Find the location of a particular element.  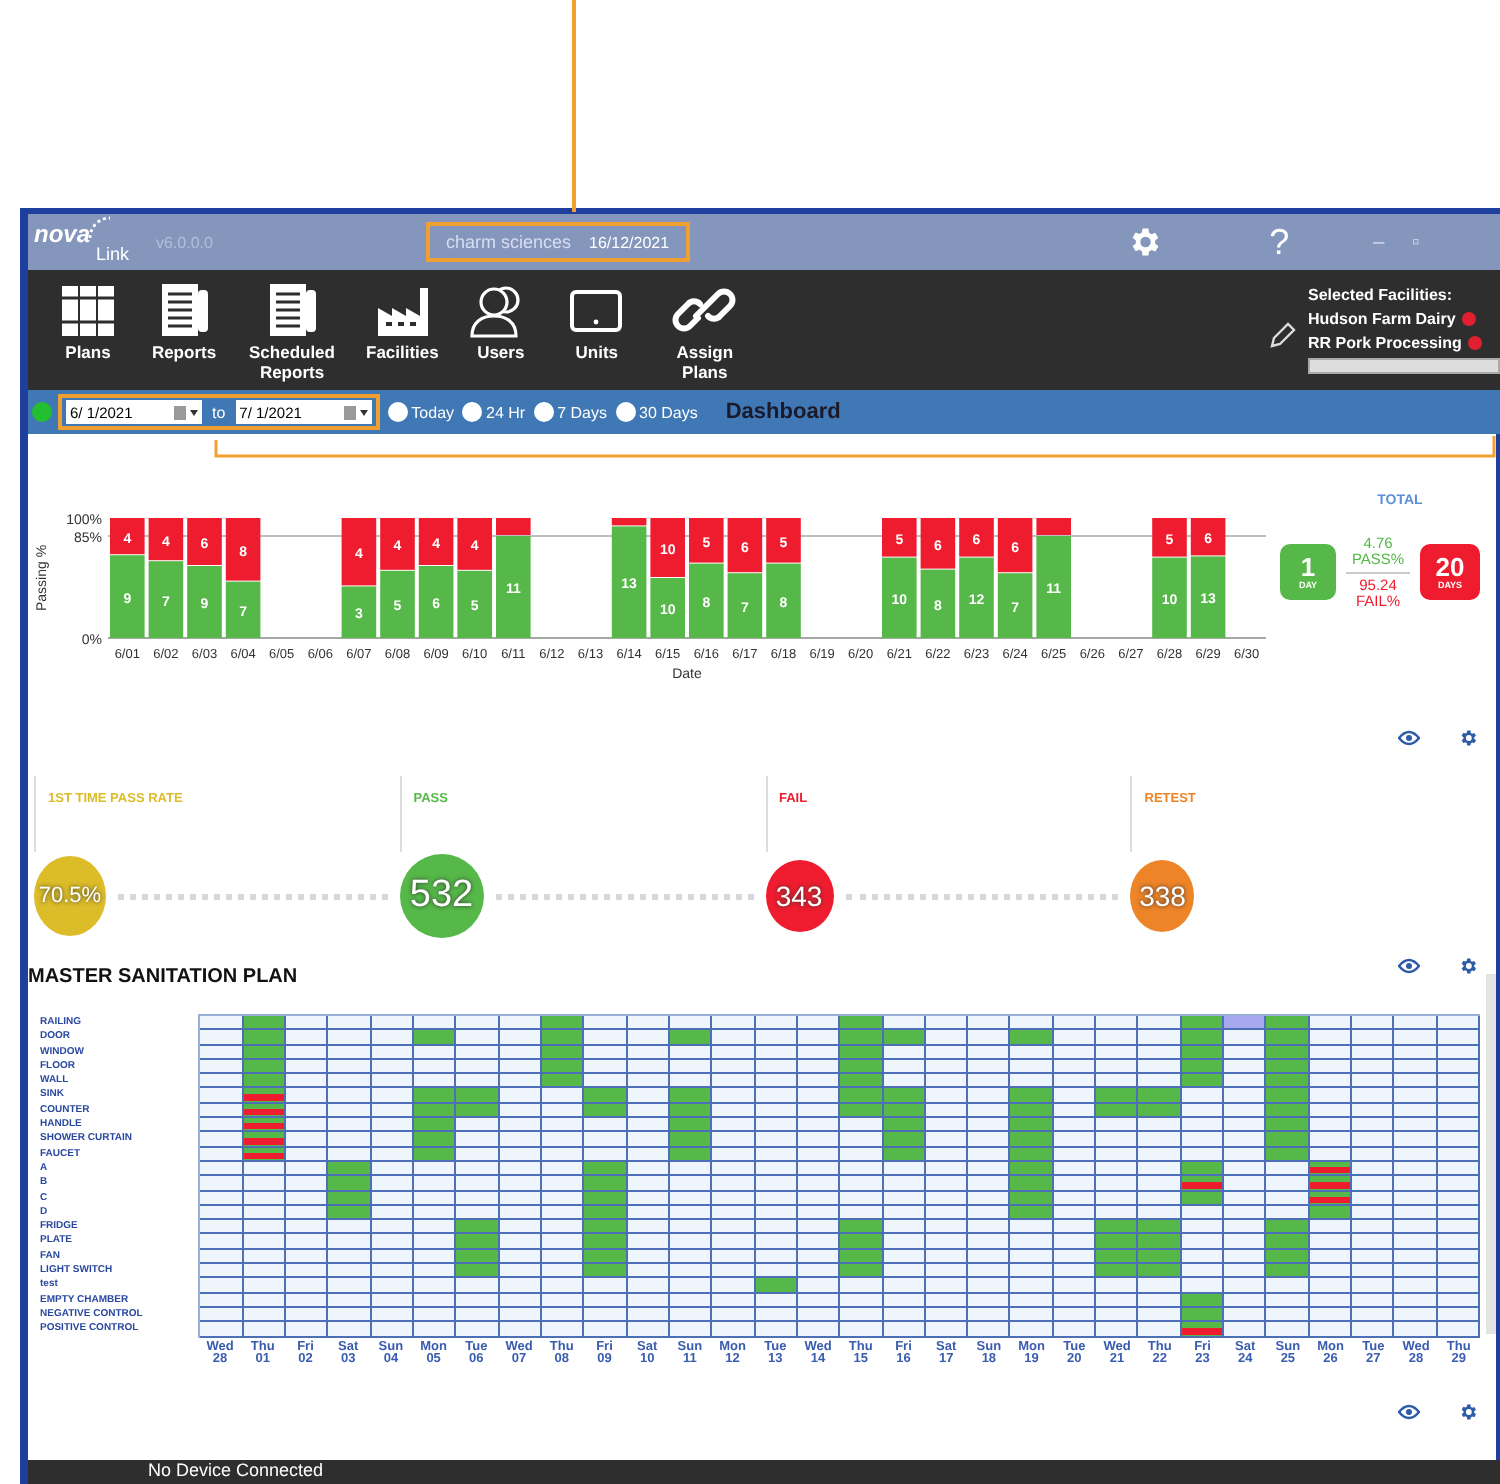

toolbar-button: Facilities is located at coordinates (402, 322).